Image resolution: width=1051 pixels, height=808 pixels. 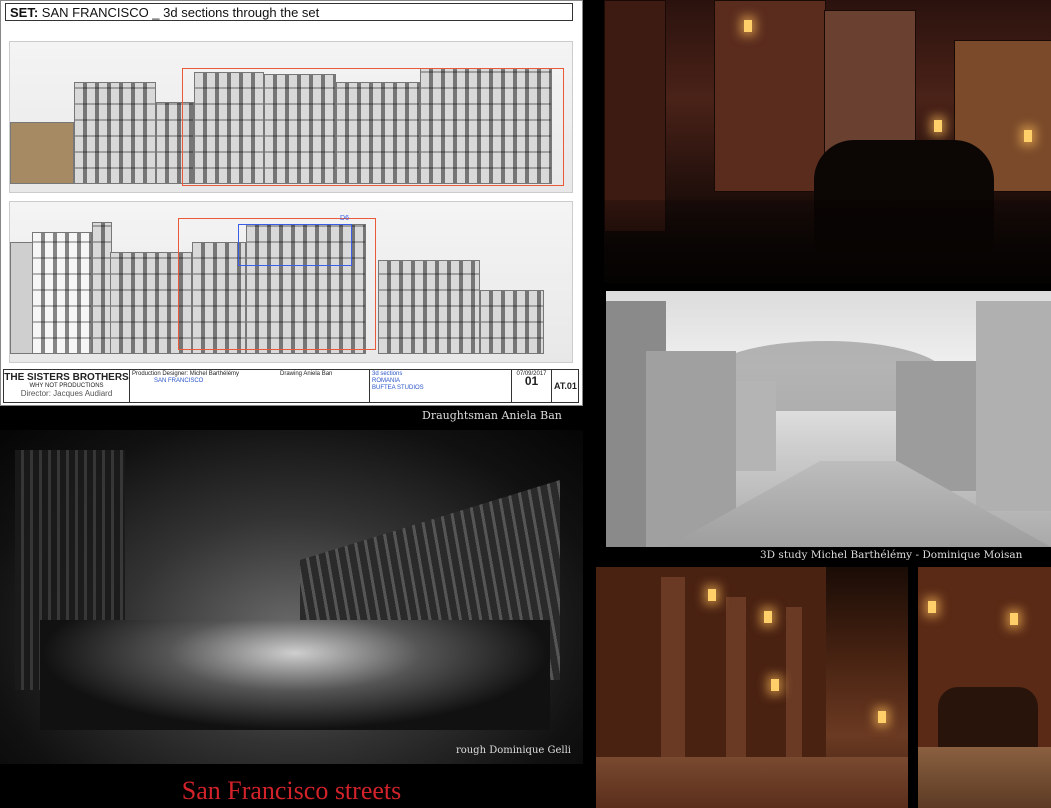 I want to click on studio-label: BUFTEA STUDIOS, so click(x=398, y=388).